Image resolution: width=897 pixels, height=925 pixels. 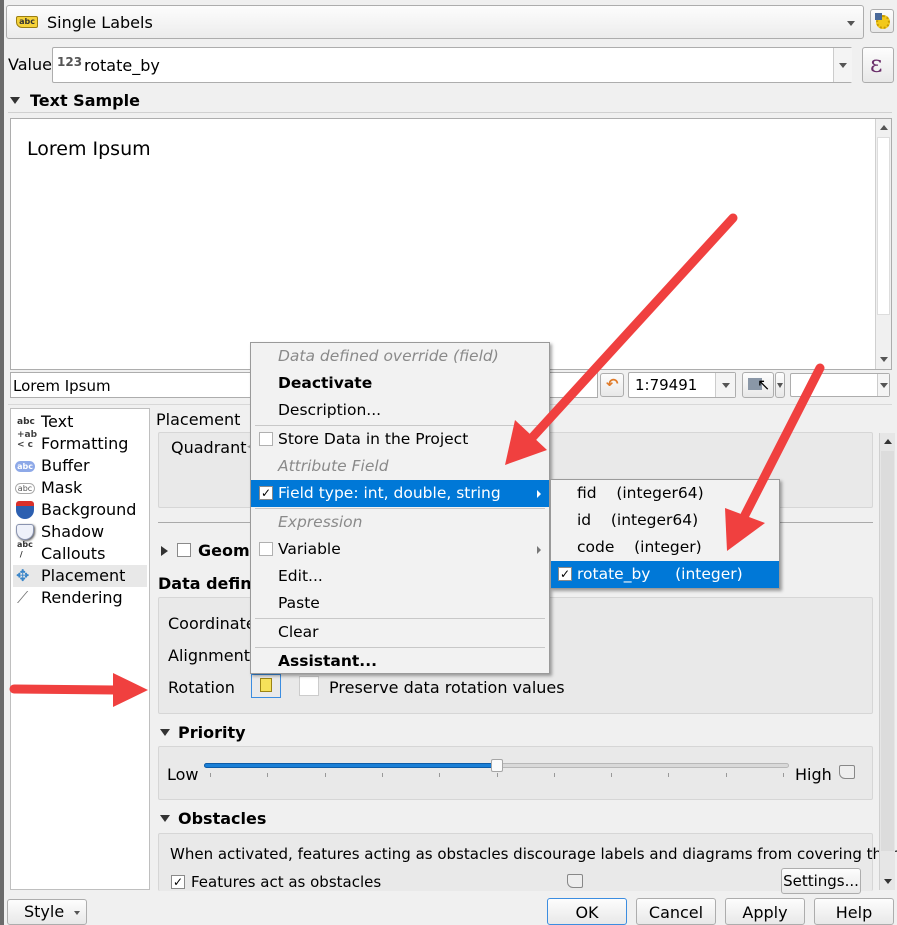 I want to click on annotation-arrow-to-field-type, so click(x=621, y=339).